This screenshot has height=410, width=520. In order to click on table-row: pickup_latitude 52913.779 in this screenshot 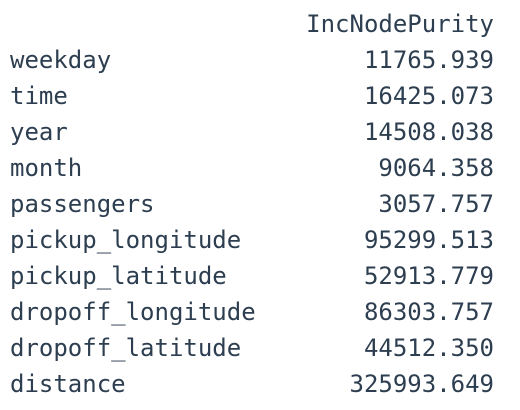, I will do `click(252, 276)`.